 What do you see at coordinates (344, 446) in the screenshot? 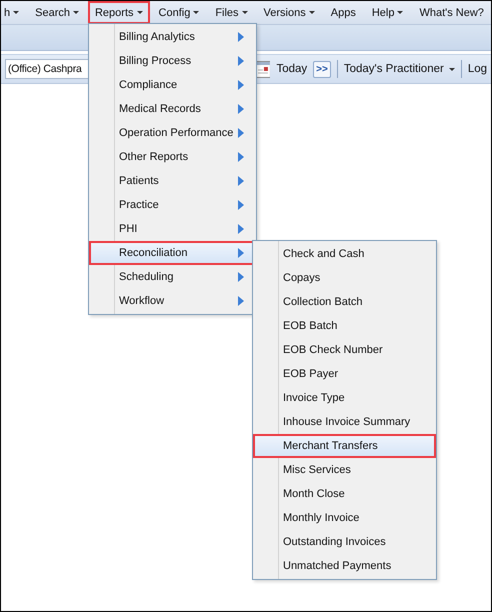
I see `menu-item: Merchant Transfers` at bounding box center [344, 446].